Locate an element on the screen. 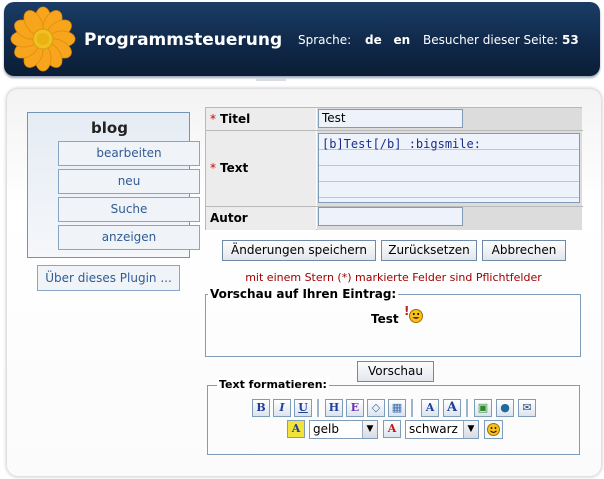  visitors-count: 53 is located at coordinates (570, 40).